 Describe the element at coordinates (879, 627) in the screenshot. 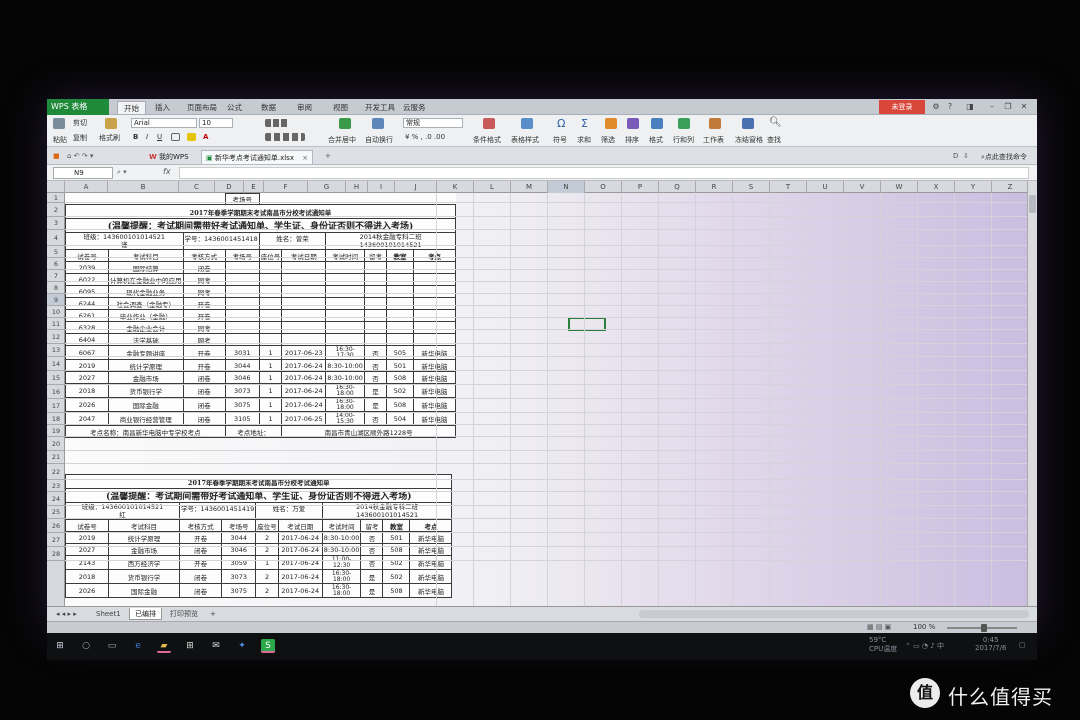

I see `view-mode-icons: ▦ ▤ ▣` at that location.